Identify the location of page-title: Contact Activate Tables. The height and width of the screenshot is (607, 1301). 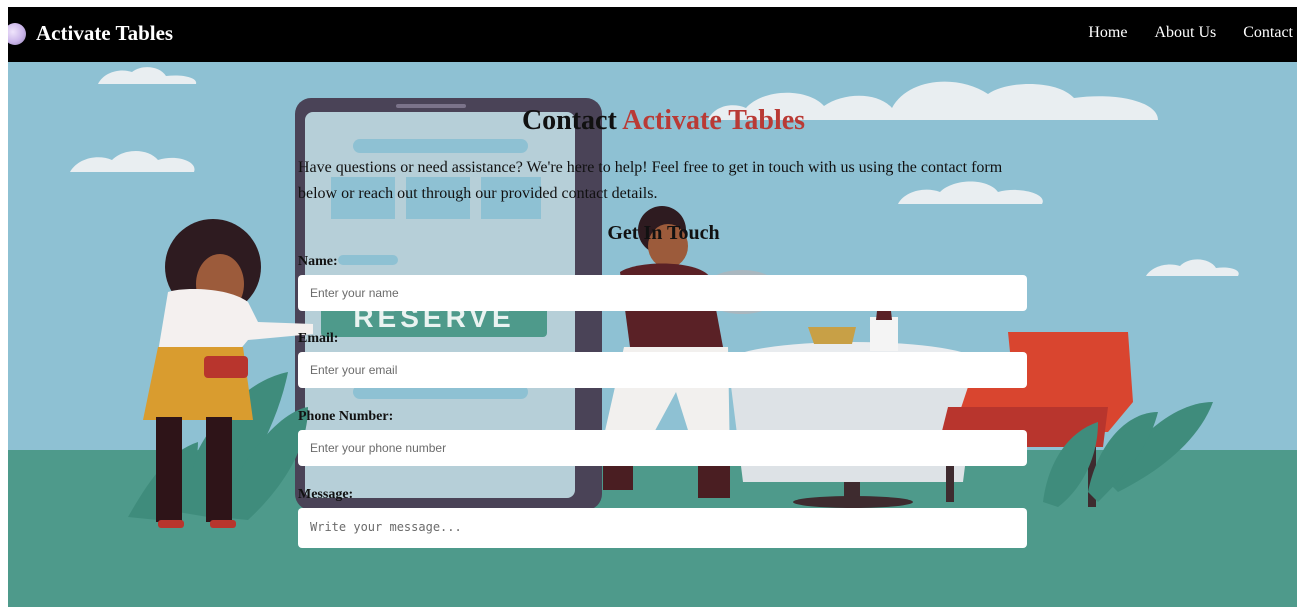
(663, 121).